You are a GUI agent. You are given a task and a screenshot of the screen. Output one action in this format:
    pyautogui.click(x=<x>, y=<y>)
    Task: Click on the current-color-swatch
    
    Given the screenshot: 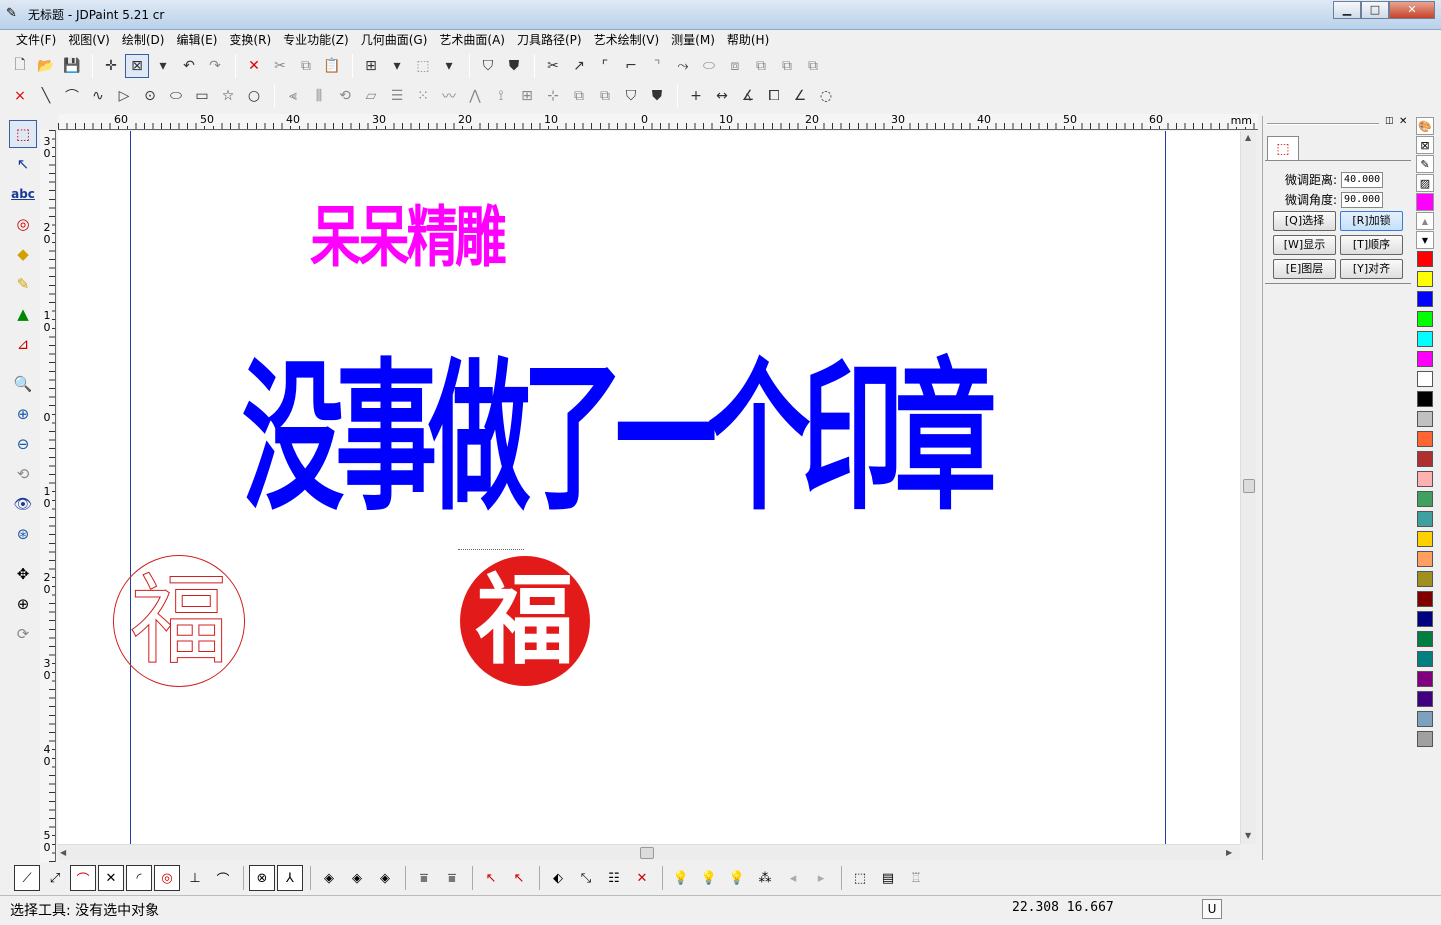 What is the action you would take?
    pyautogui.click(x=1425, y=202)
    